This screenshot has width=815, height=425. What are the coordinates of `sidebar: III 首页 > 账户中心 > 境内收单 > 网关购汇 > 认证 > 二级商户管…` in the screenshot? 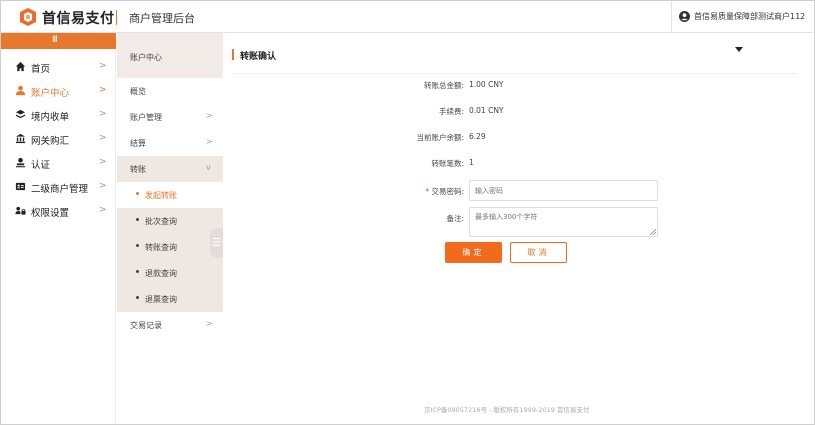 It's located at (58, 228).